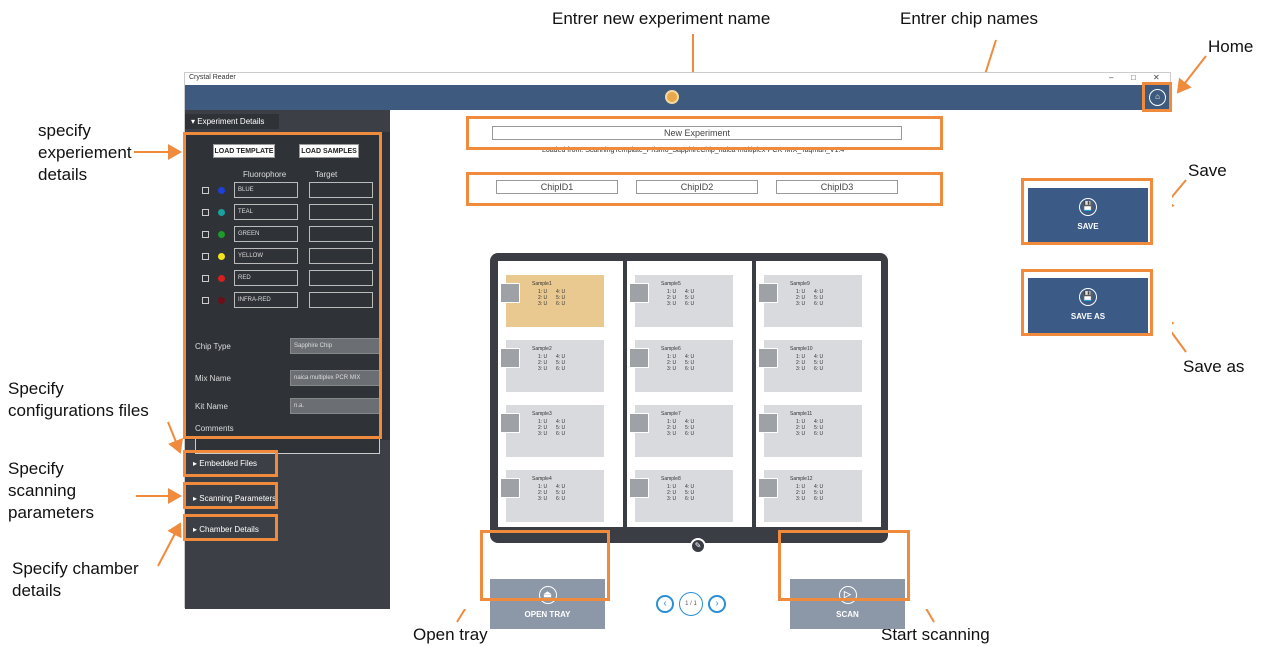  What do you see at coordinates (801, 479) in the screenshot?
I see `sample-name: Sample12` at bounding box center [801, 479].